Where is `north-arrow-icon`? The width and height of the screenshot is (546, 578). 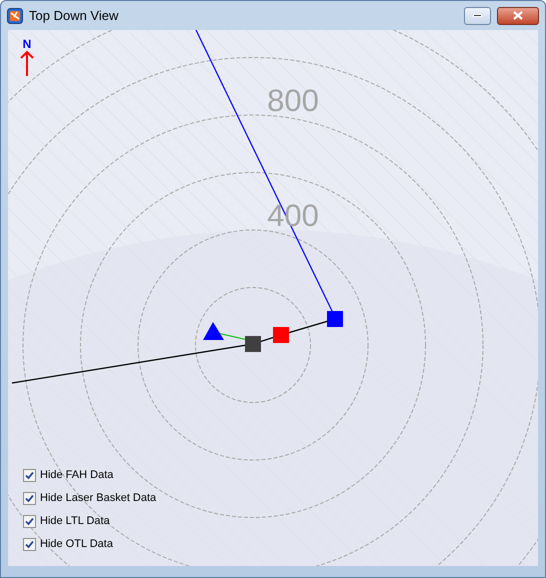
north-arrow-icon is located at coordinates (27, 63).